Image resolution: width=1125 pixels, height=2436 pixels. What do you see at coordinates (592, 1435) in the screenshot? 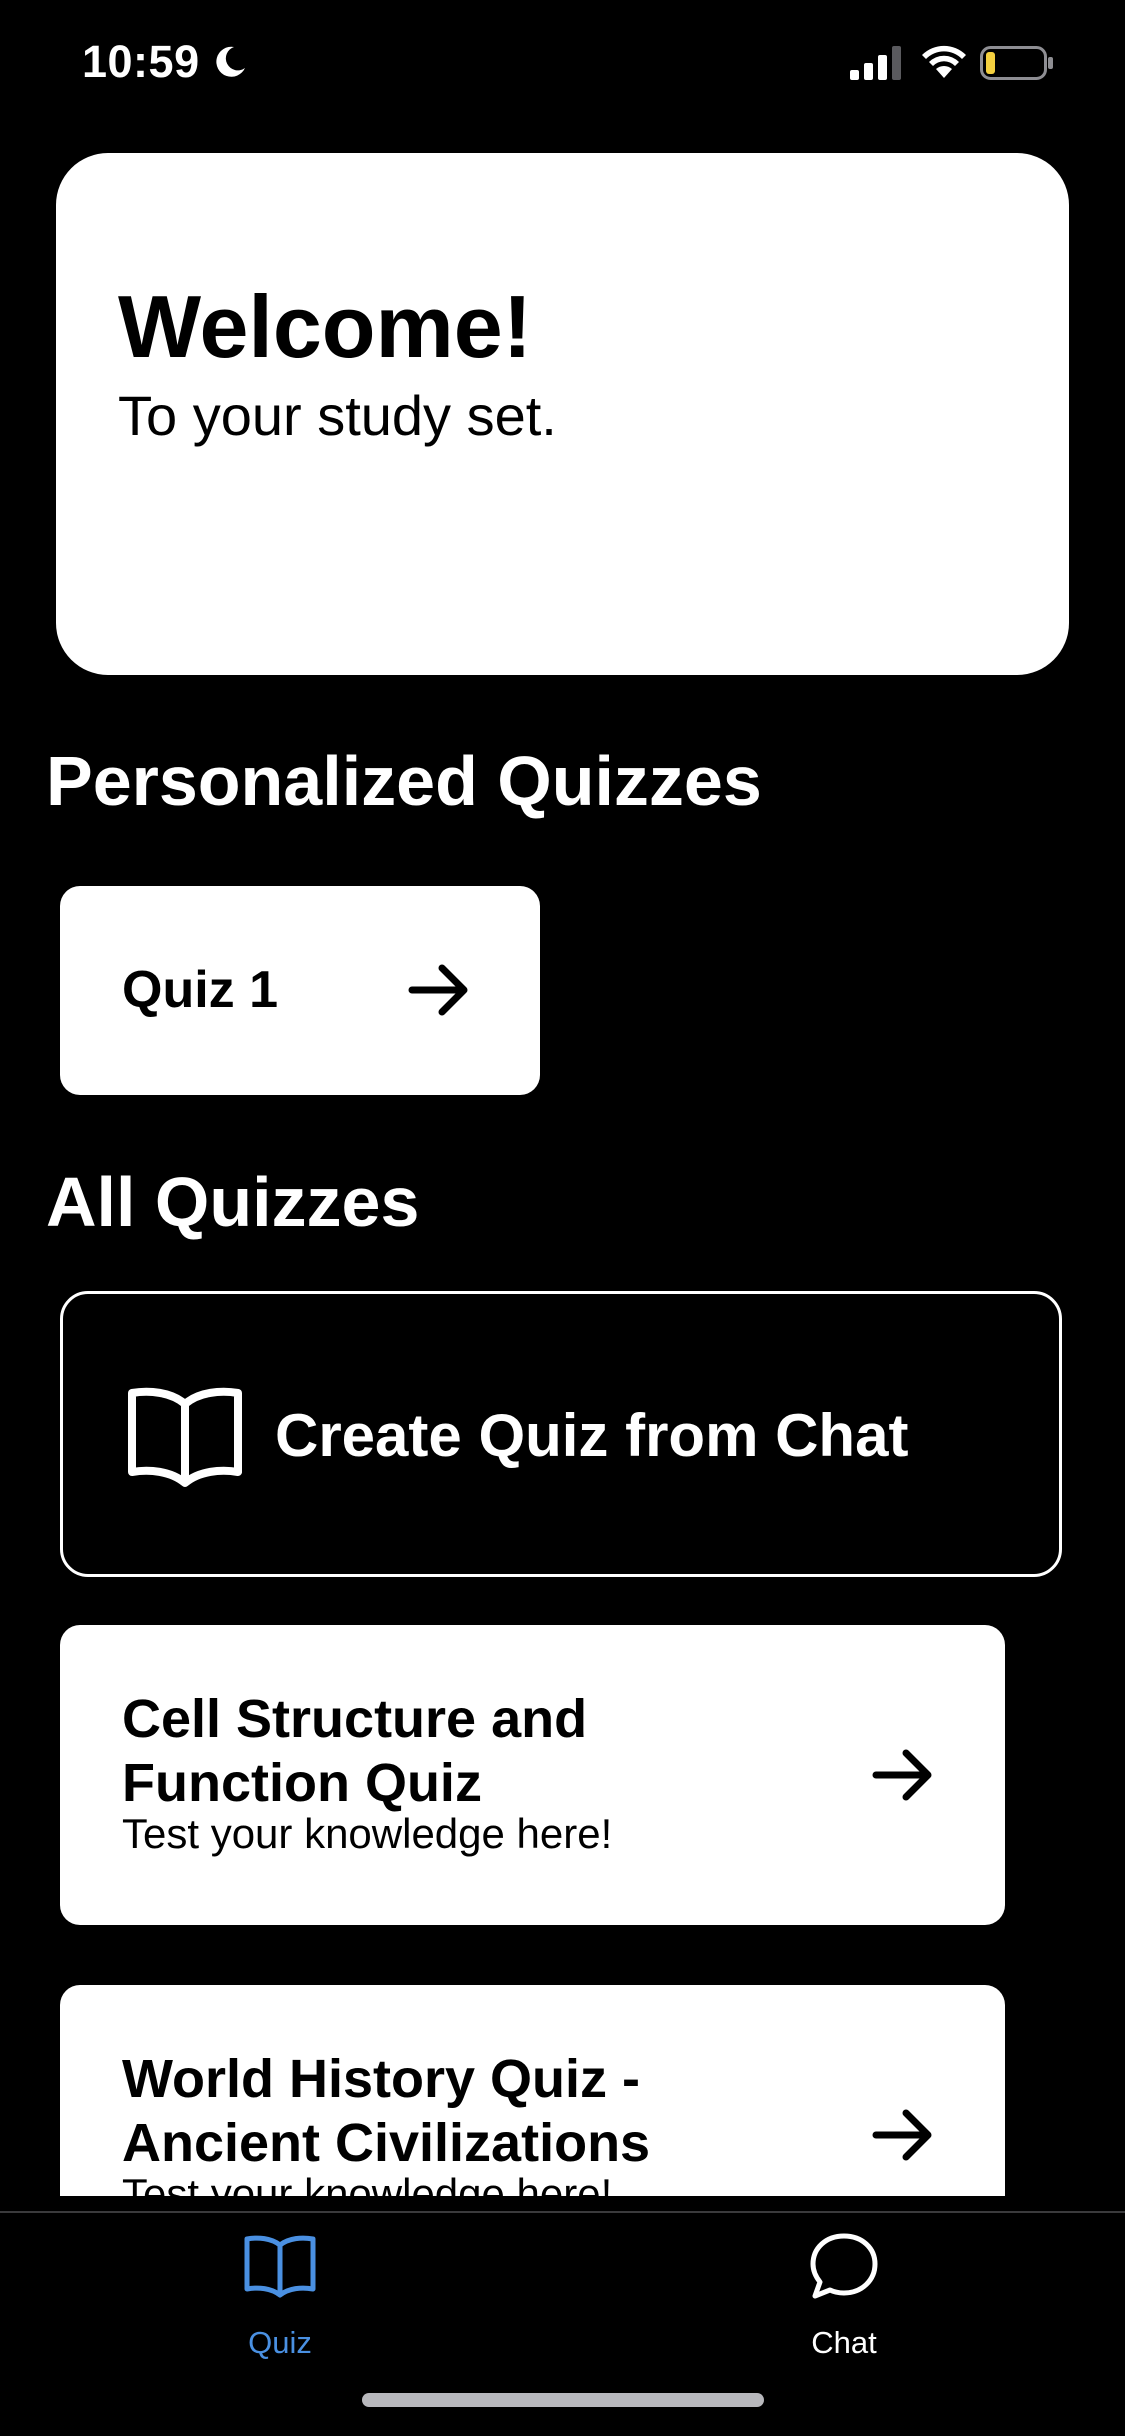
I see `create-quiz-label: Create Quiz from Chat` at bounding box center [592, 1435].